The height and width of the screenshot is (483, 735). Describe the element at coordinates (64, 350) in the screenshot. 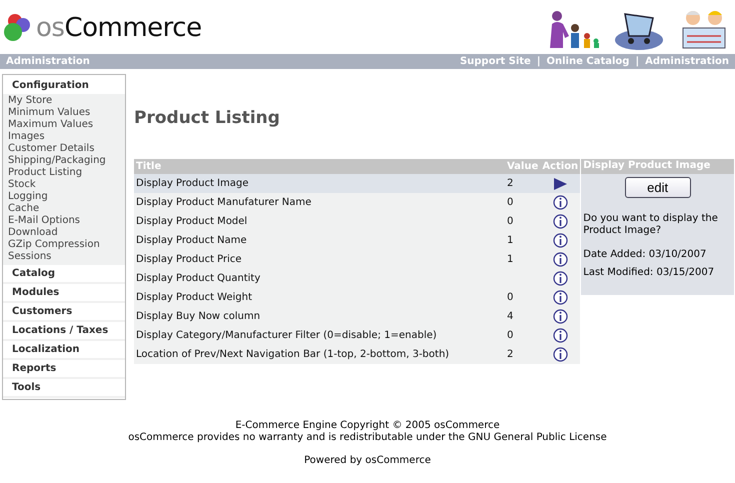

I see `menu-section: Localization` at that location.